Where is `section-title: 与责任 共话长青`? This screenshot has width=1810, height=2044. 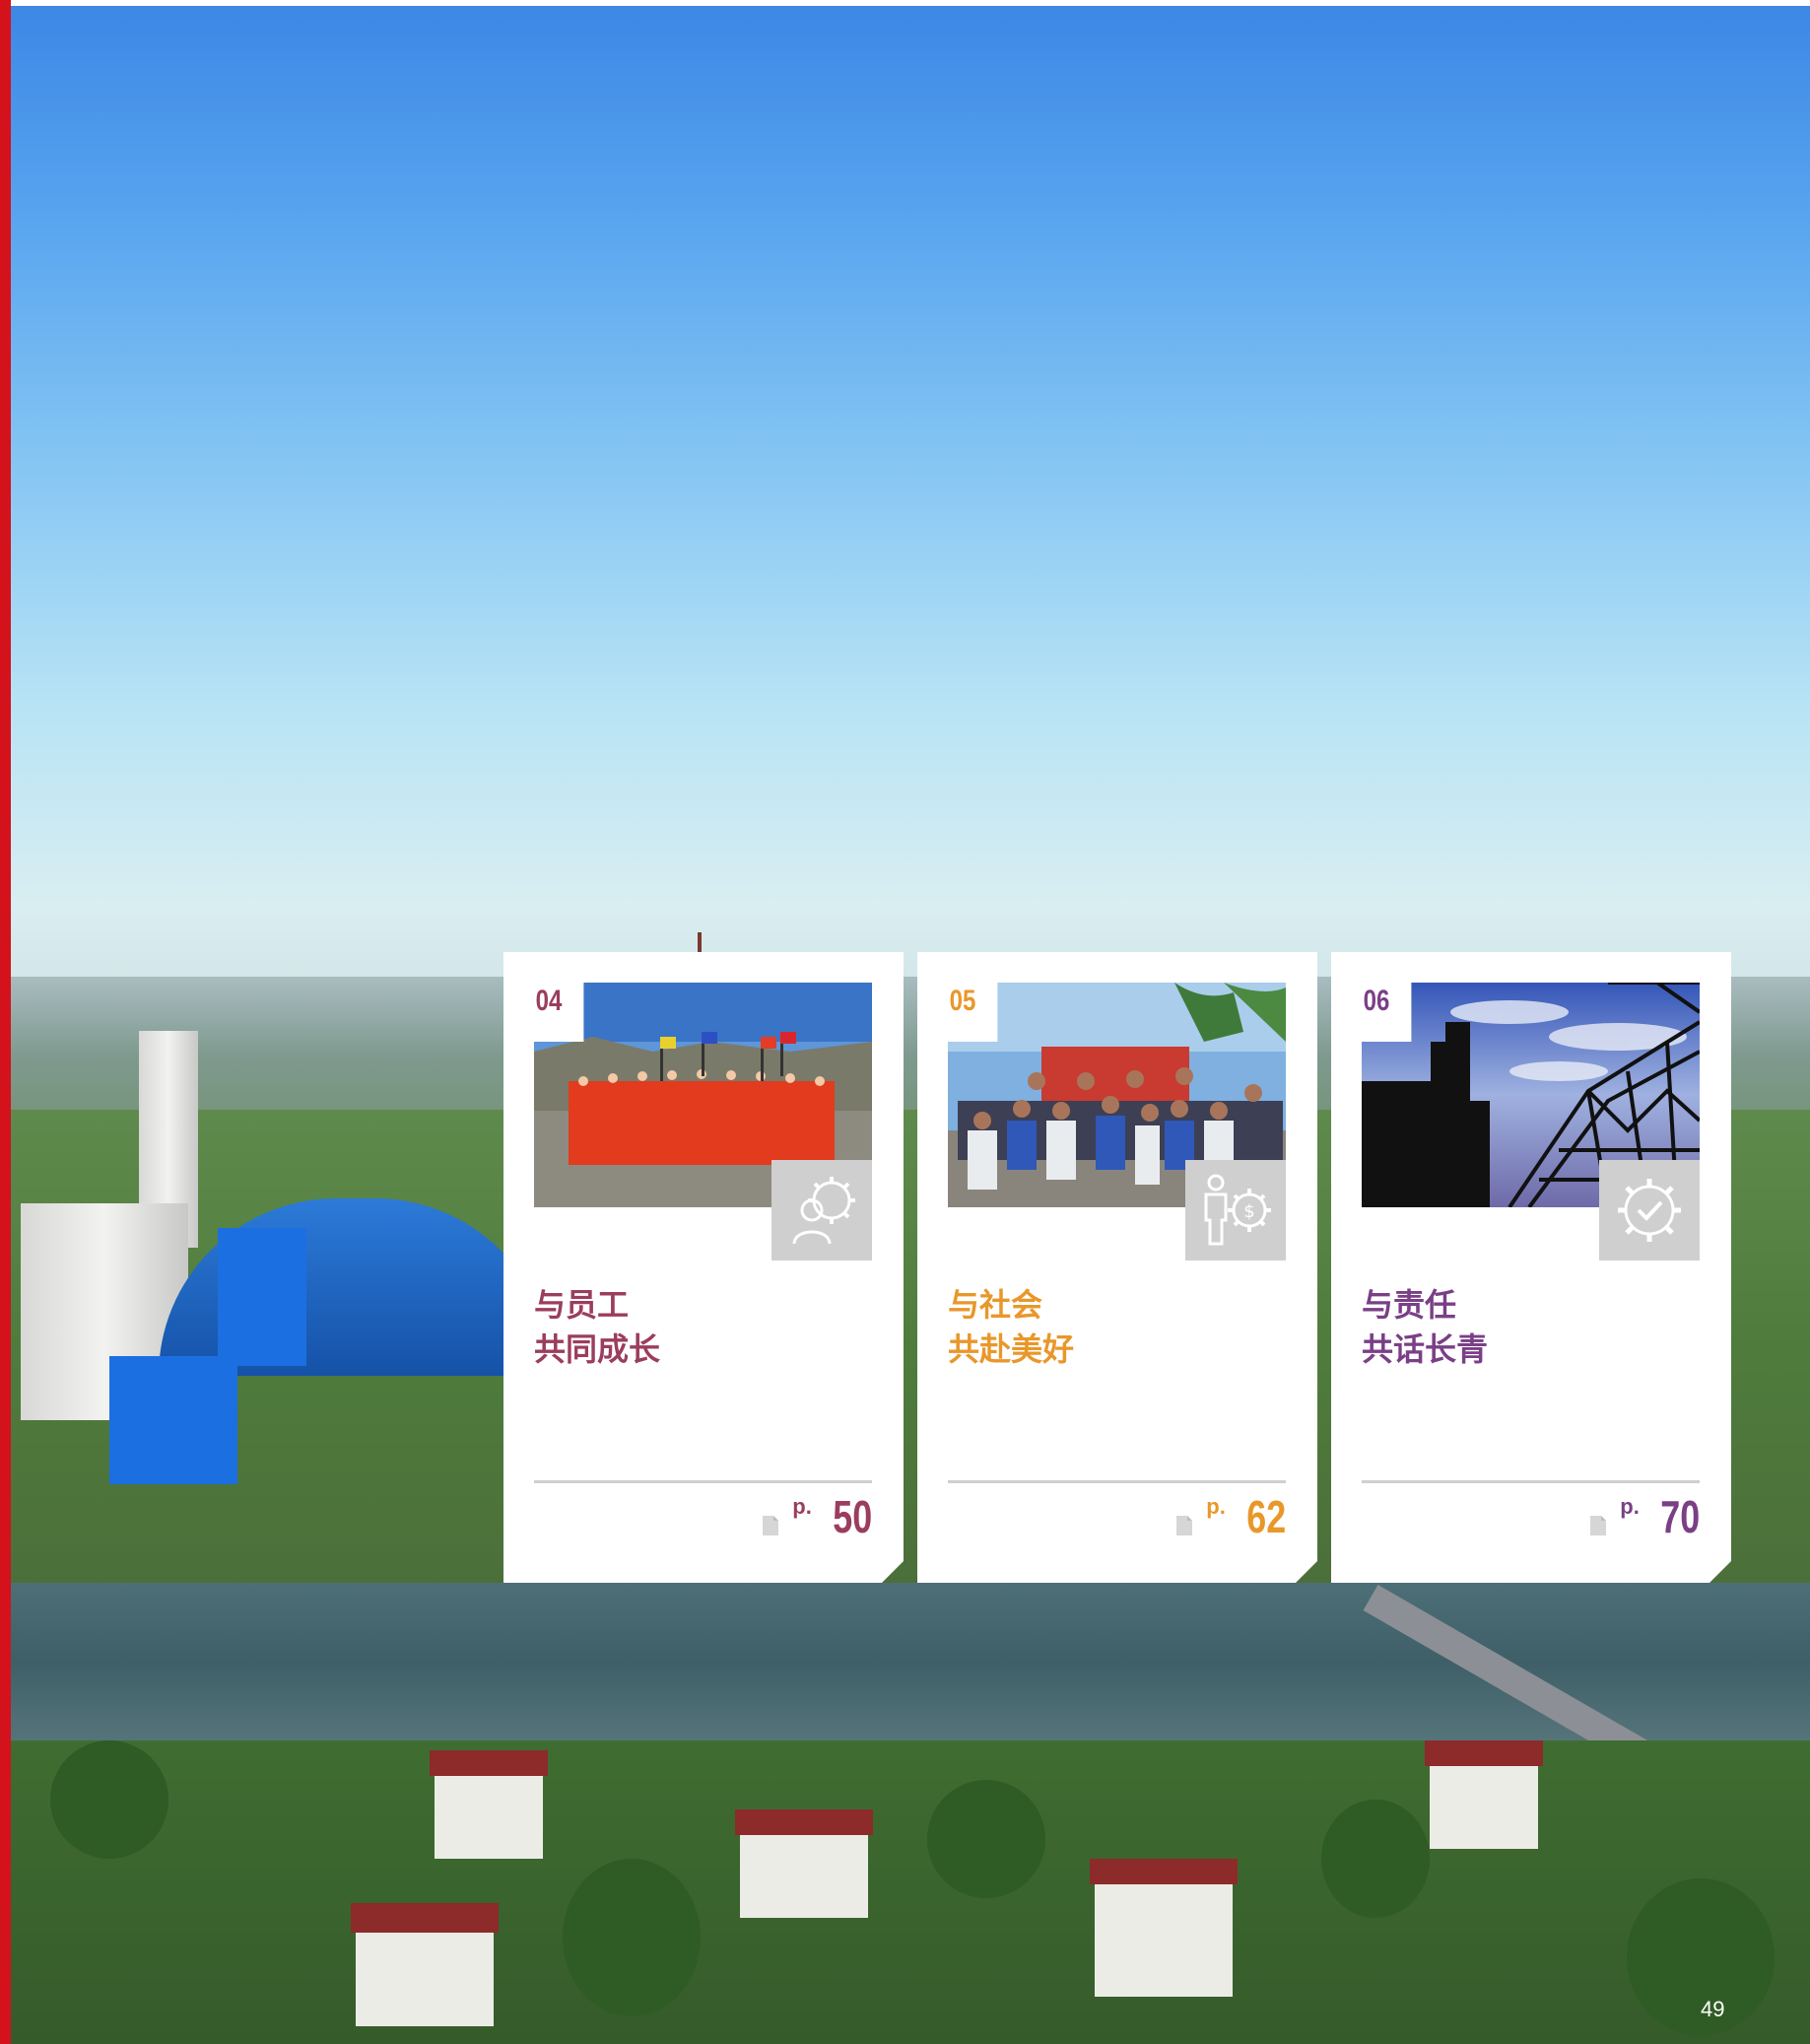 section-title: 与责任 共话长青 is located at coordinates (1529, 1327).